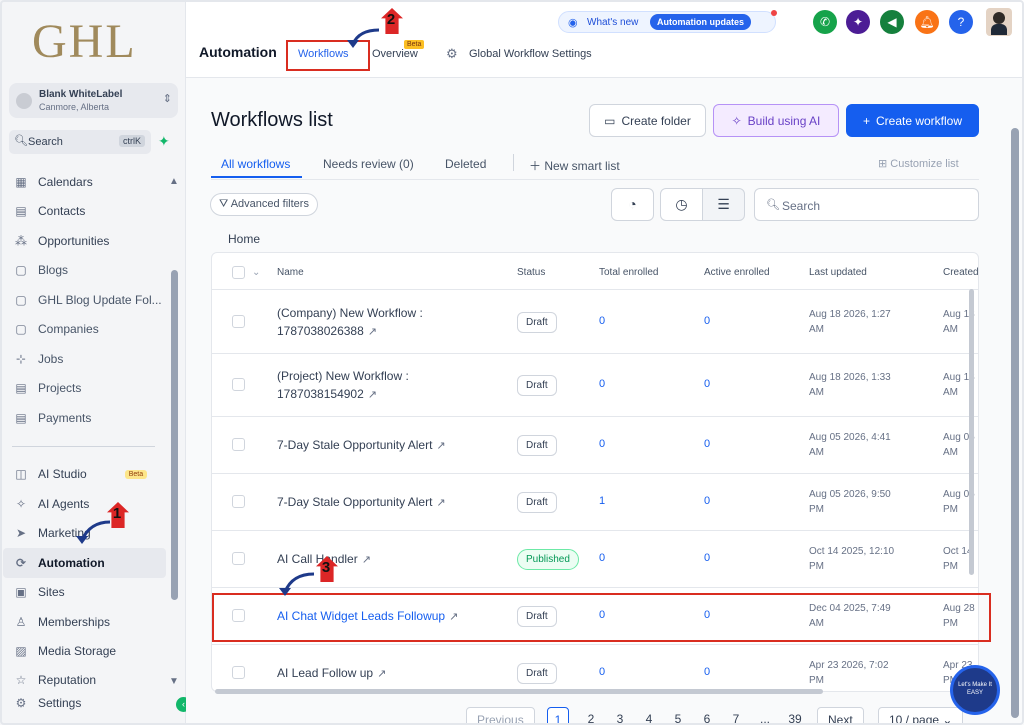 This screenshot has width=1024, height=725. I want to click on col-created: Created, so click(960, 272).